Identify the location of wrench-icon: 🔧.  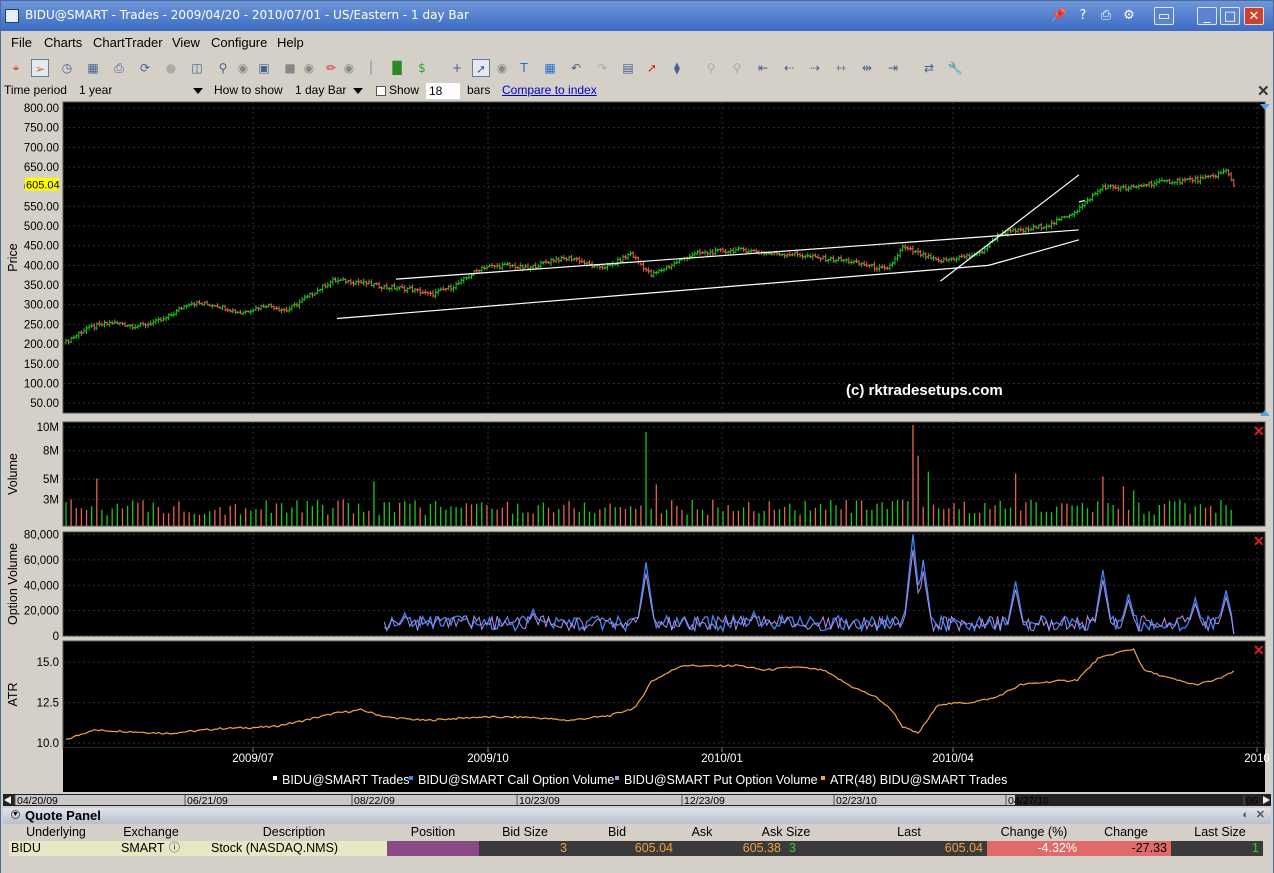
(955, 68).